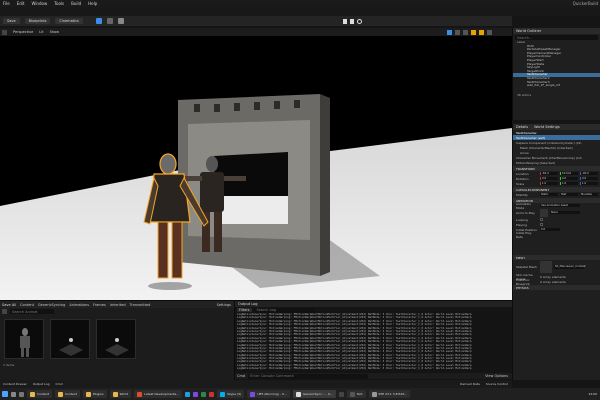 Image resolution: width=600 pixels, height=400 pixels. Describe the element at coordinates (54, 32) in the screenshot. I see `show-button: Show` at that location.